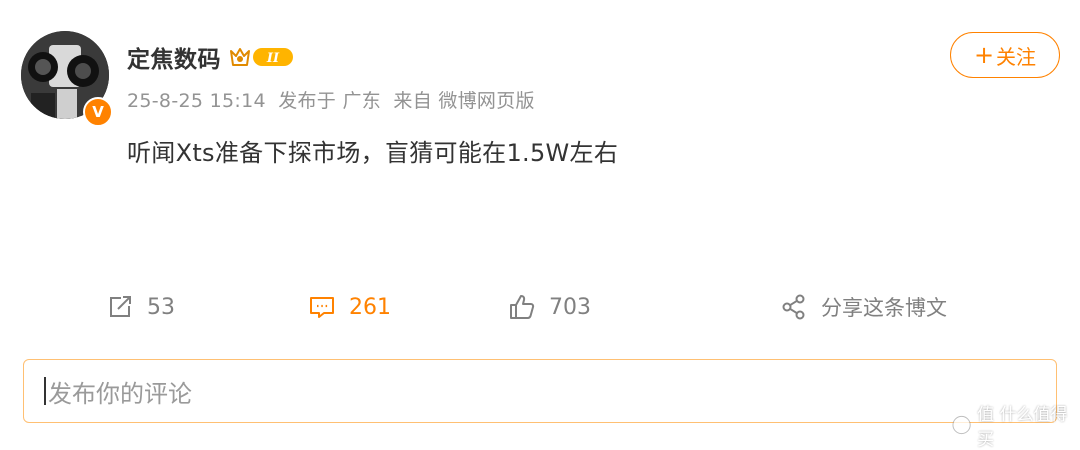 This screenshot has height=450, width=1080. I want to click on share-button: 分享这条博文, so click(863, 307).